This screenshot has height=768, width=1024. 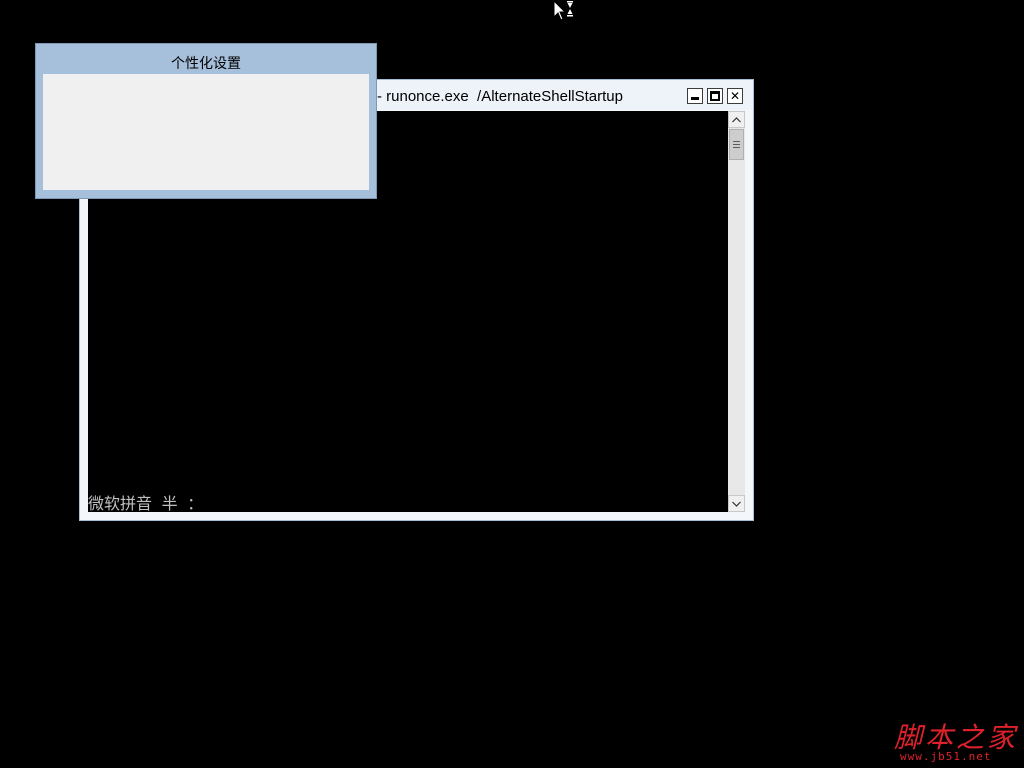 I want to click on close-icon: ✕, so click(x=735, y=96).